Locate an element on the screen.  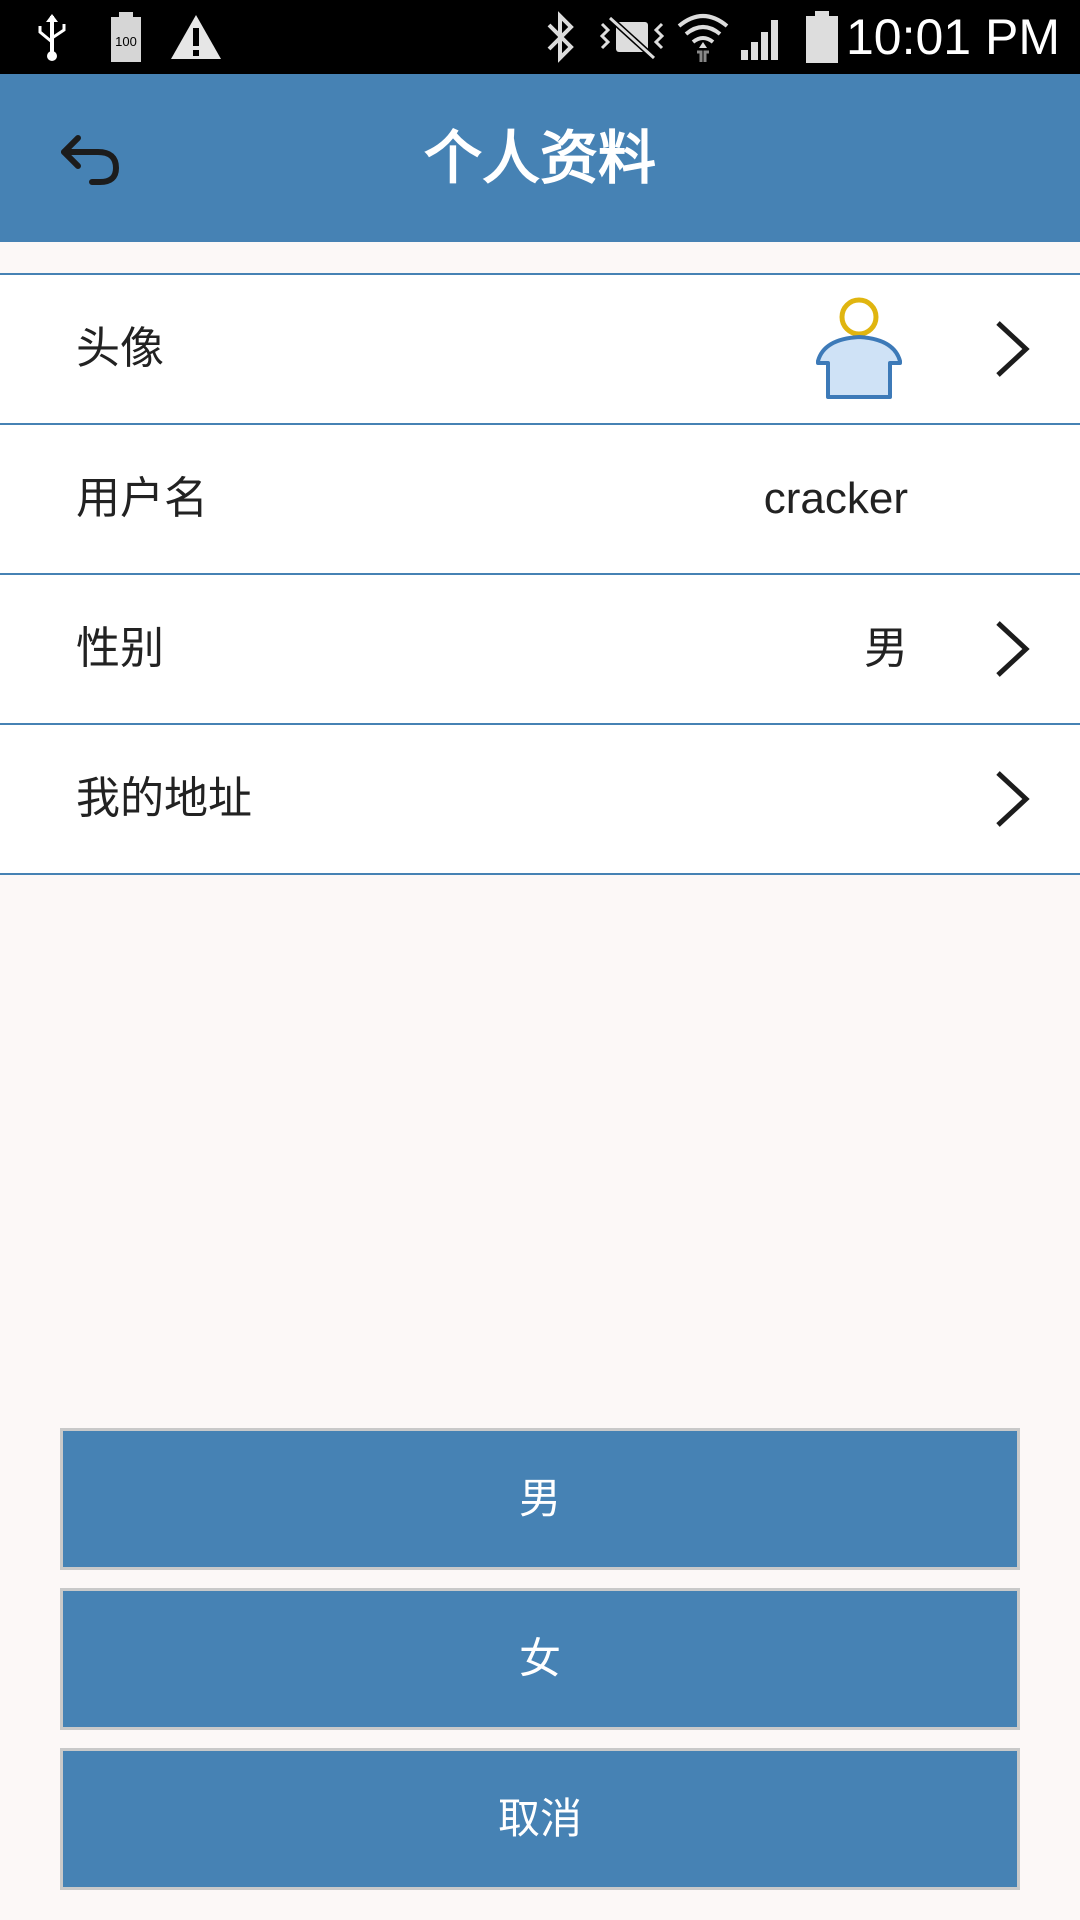
bluetooth-icon is located at coordinates (560, 37).